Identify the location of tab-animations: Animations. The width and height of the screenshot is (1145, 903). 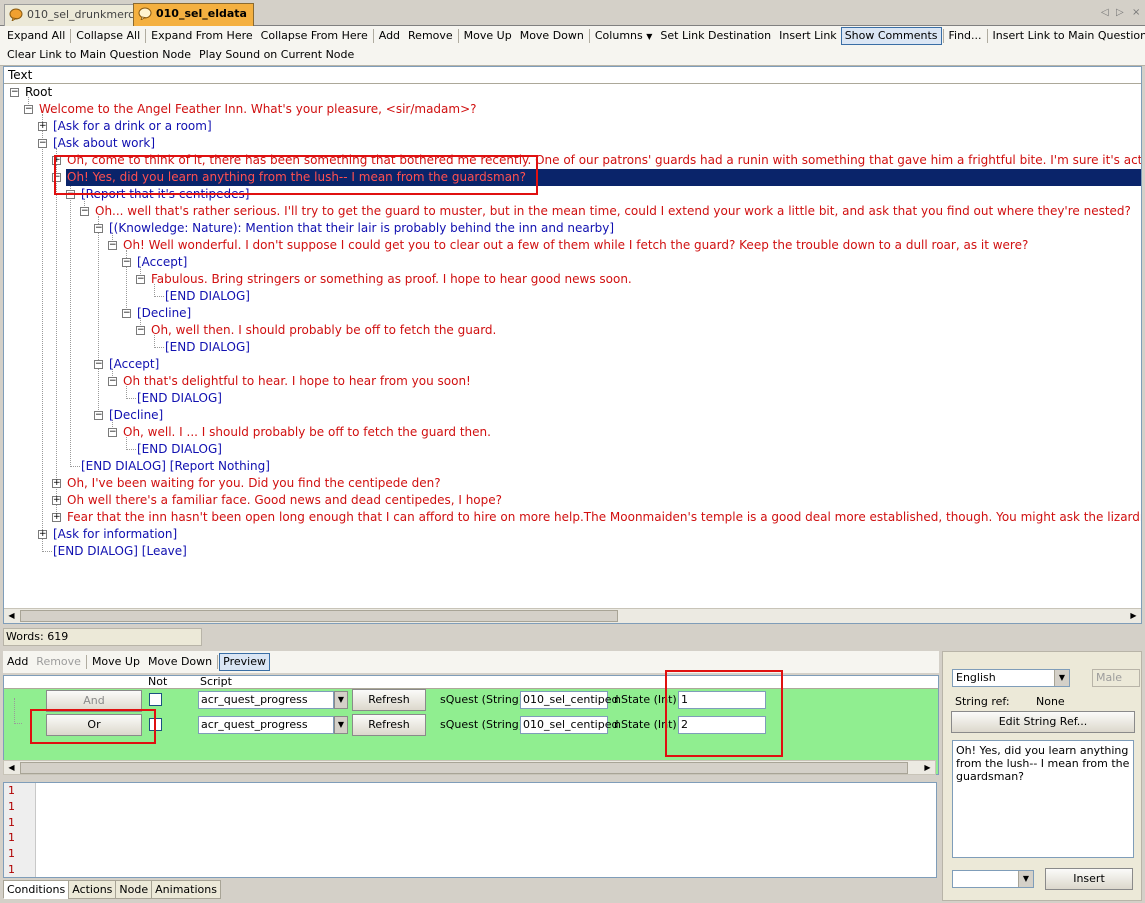
(186, 889).